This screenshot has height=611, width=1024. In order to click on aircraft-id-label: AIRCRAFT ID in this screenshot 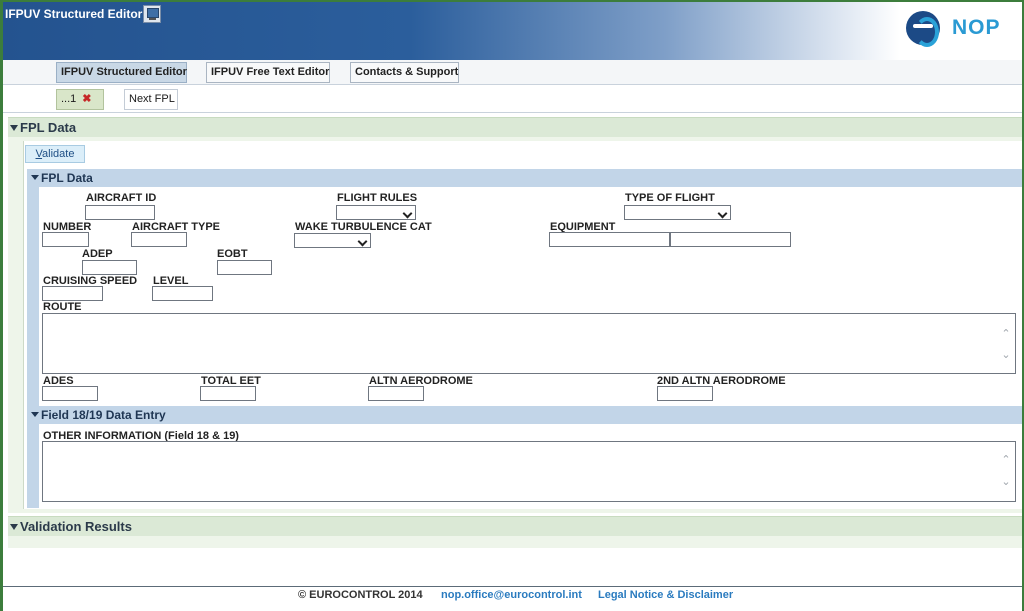, I will do `click(121, 198)`.